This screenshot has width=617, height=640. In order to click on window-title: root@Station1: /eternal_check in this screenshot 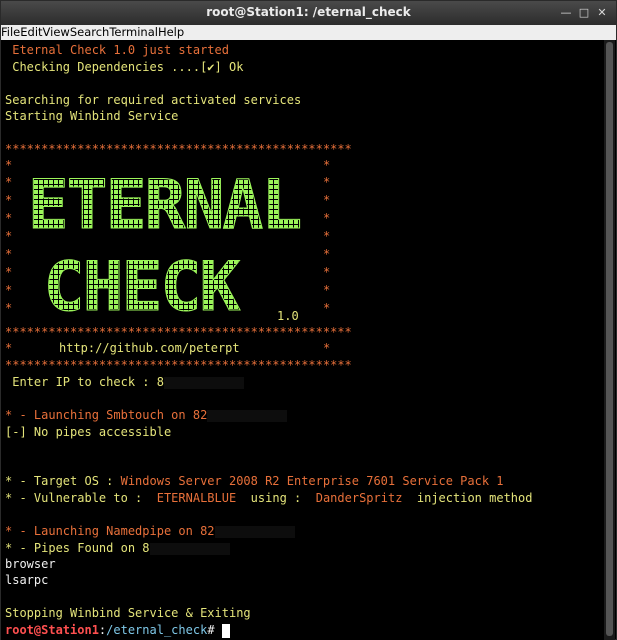, I will do `click(308, 12)`.